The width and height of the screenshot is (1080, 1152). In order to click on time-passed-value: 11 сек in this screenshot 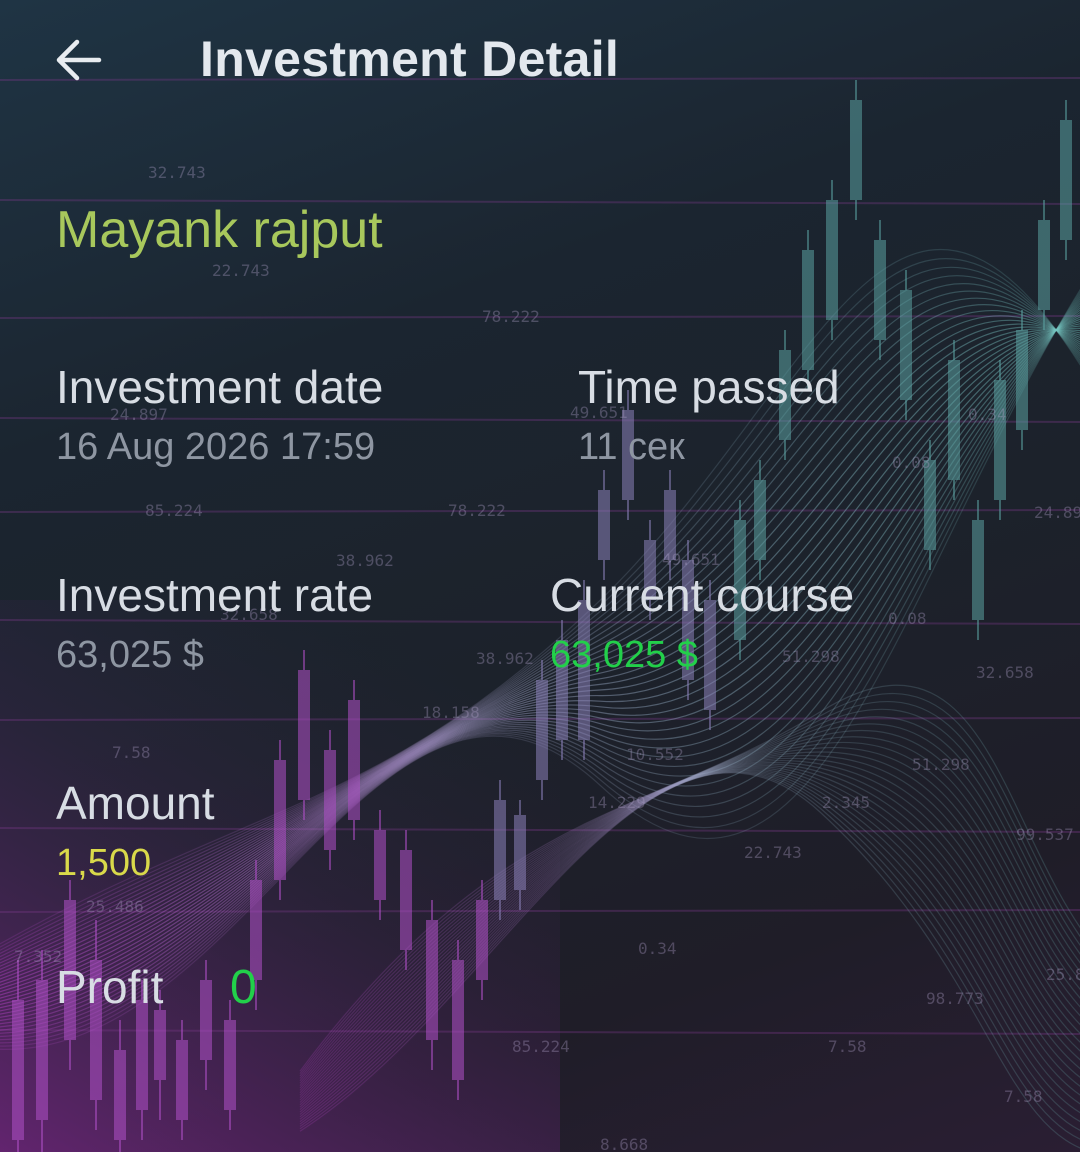, I will do `click(631, 447)`.